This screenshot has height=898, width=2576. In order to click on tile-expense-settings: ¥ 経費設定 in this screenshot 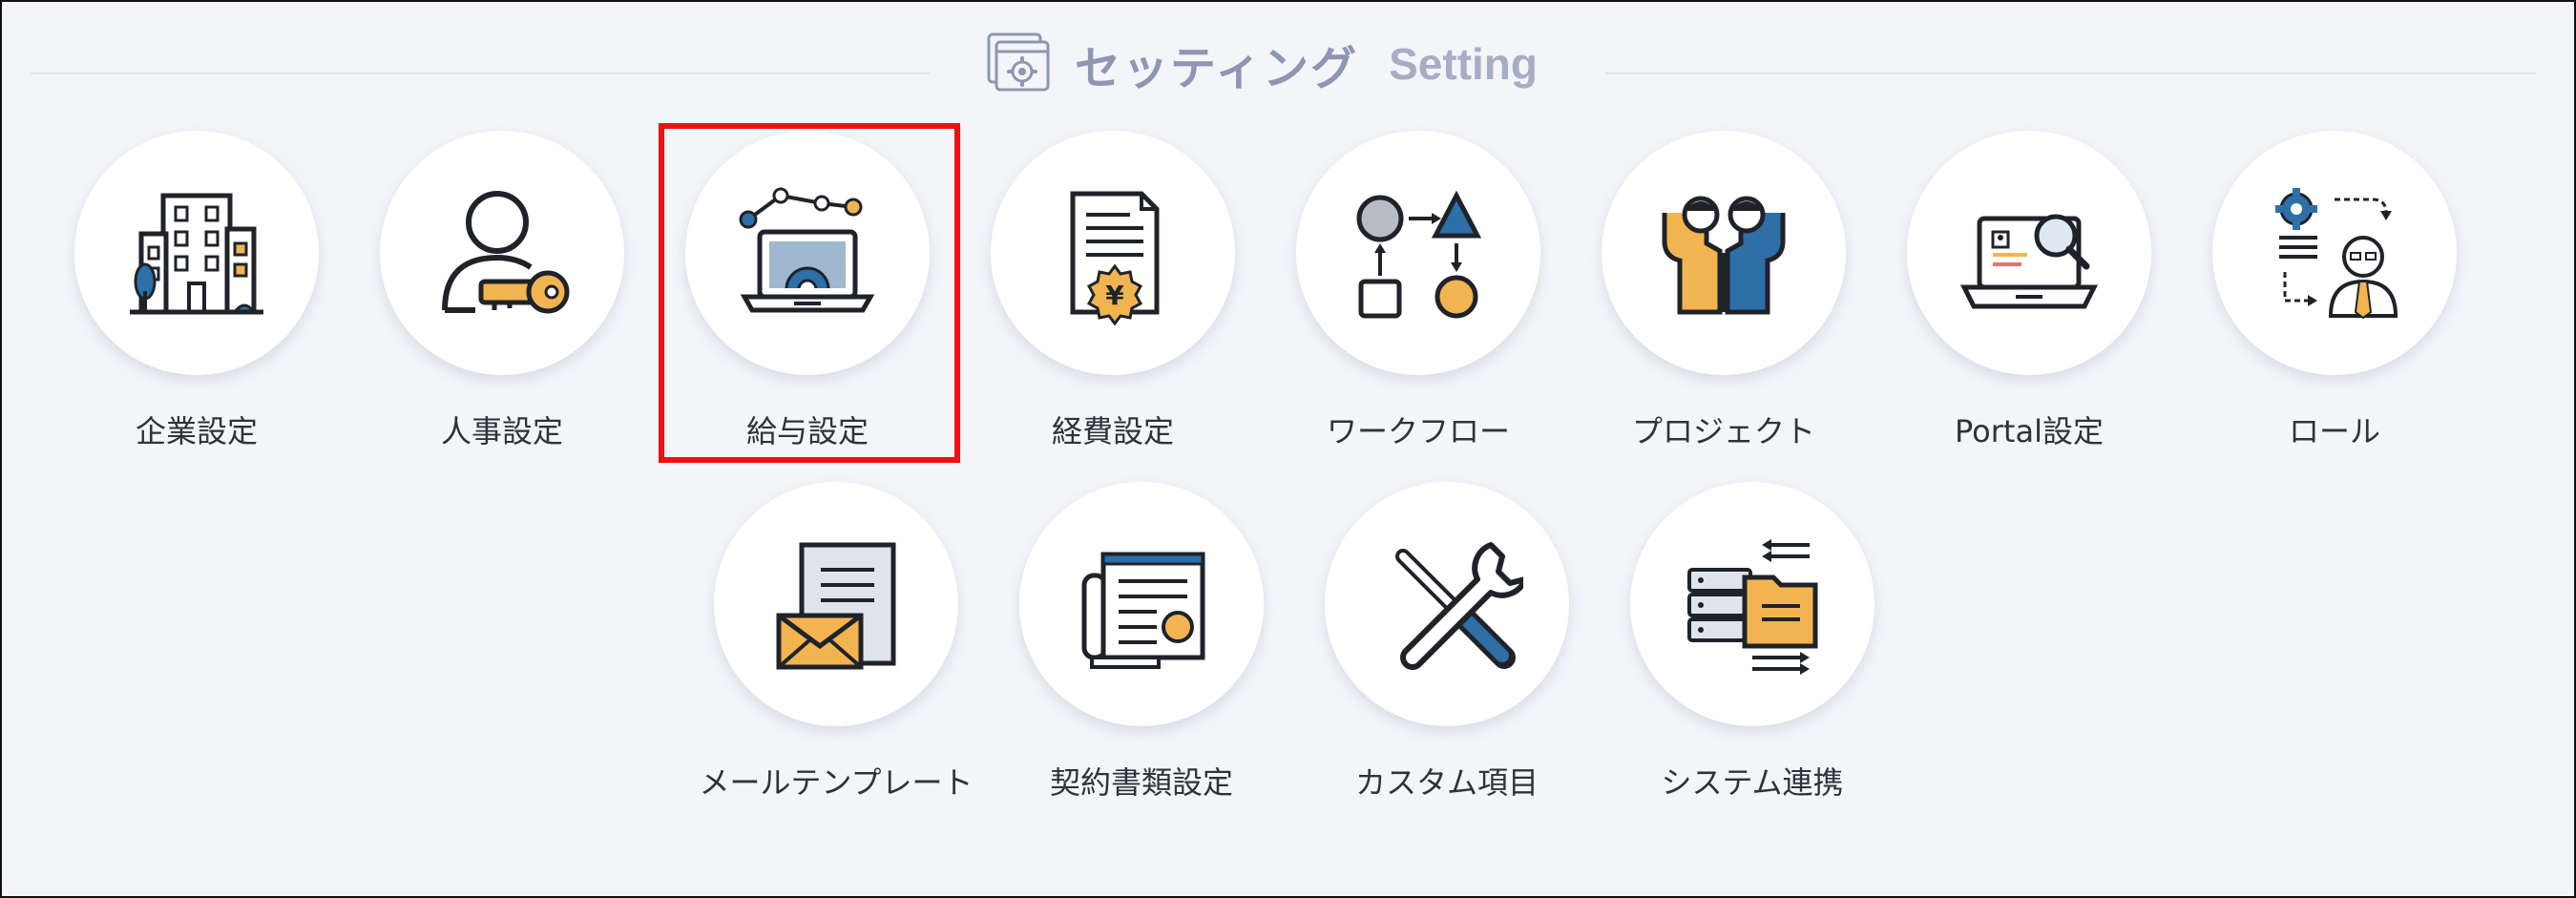, I will do `click(1113, 307)`.